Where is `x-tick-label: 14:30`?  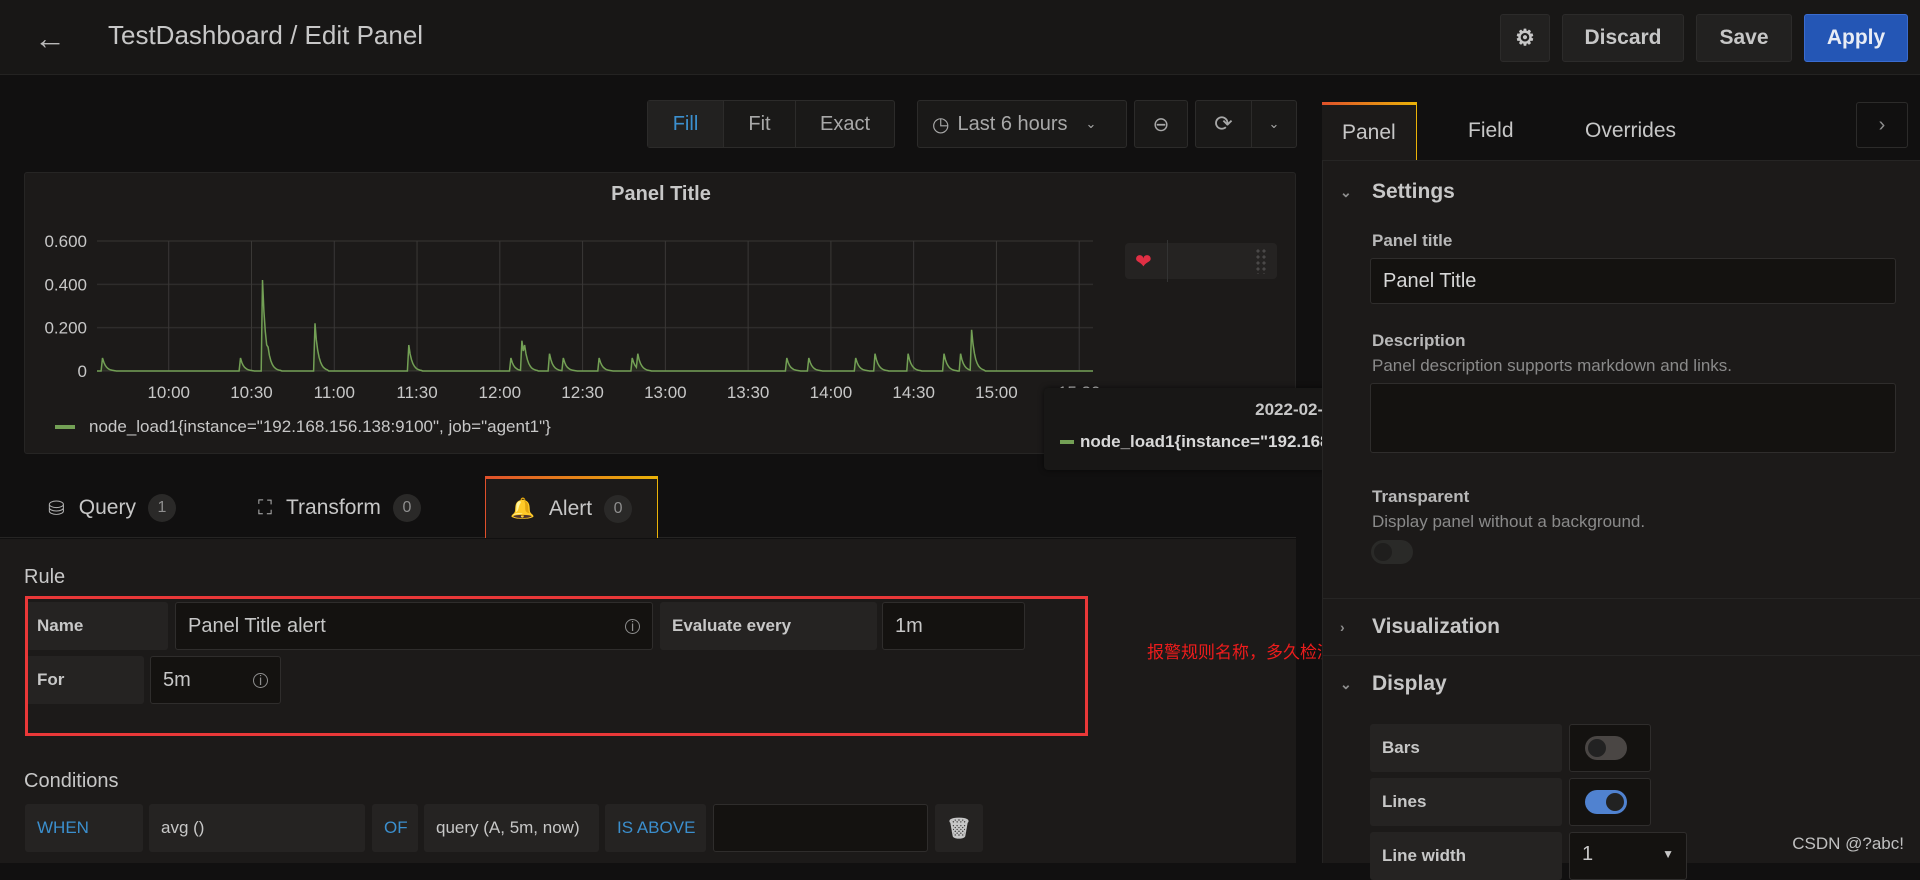 x-tick-label: 14:30 is located at coordinates (913, 392).